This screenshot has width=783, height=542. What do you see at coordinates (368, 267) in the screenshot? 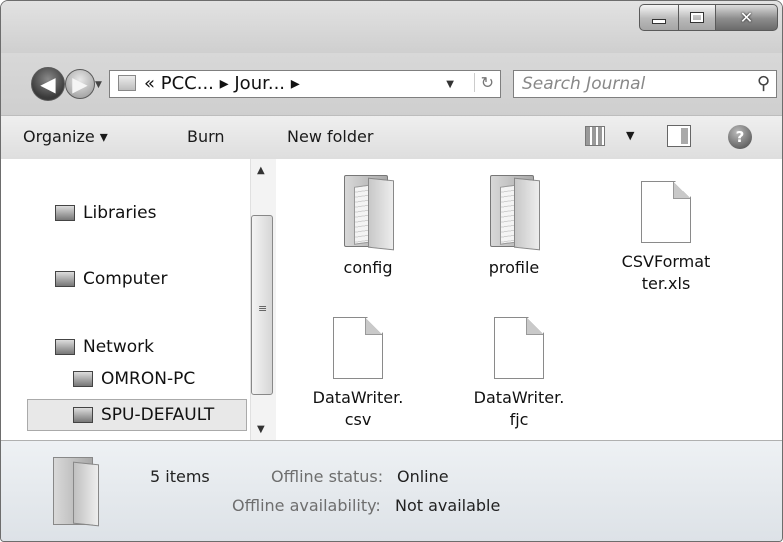
I see `file-name: config` at bounding box center [368, 267].